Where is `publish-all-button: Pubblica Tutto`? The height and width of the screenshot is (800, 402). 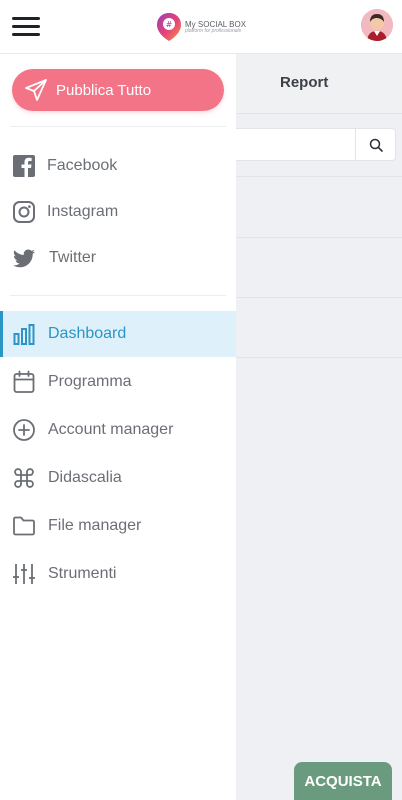
publish-all-button: Pubblica Tutto is located at coordinates (118, 90).